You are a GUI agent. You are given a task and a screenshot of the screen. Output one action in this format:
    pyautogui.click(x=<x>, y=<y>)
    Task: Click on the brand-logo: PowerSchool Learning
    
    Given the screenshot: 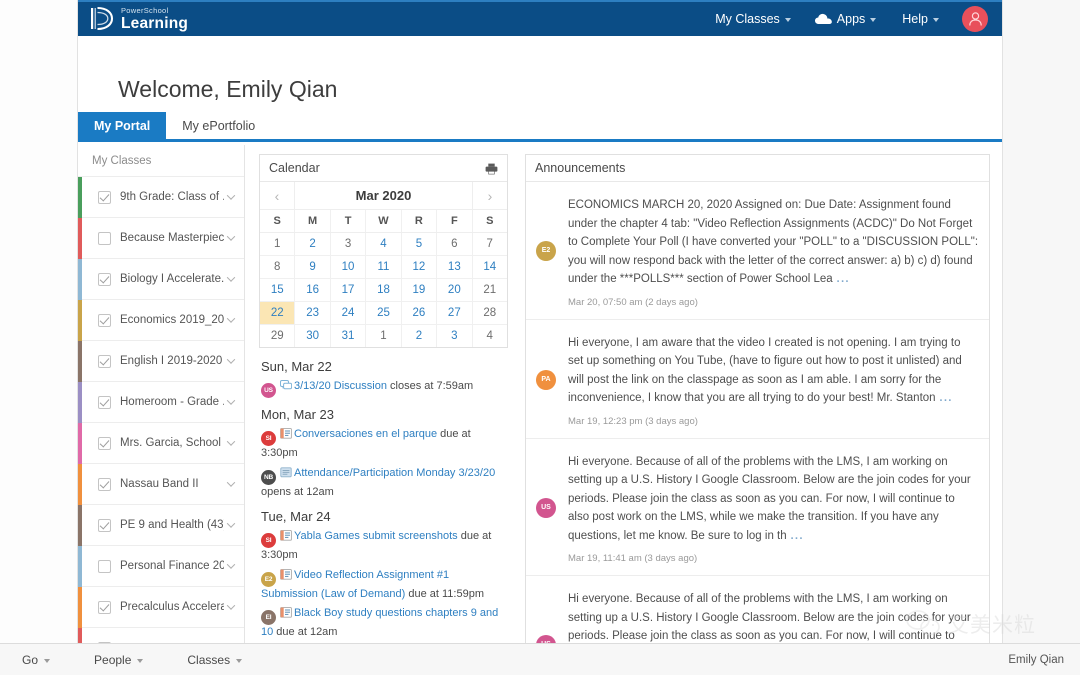 What is the action you would take?
    pyautogui.click(x=139, y=19)
    